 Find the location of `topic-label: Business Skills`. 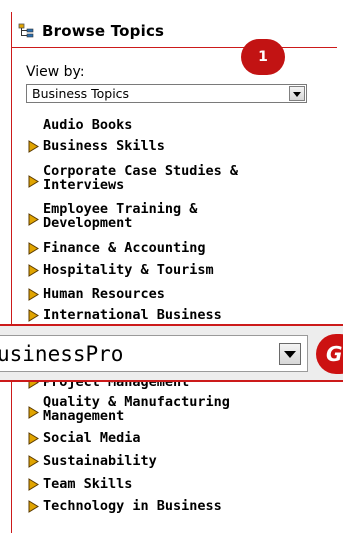

topic-label: Business Skills is located at coordinates (104, 146).